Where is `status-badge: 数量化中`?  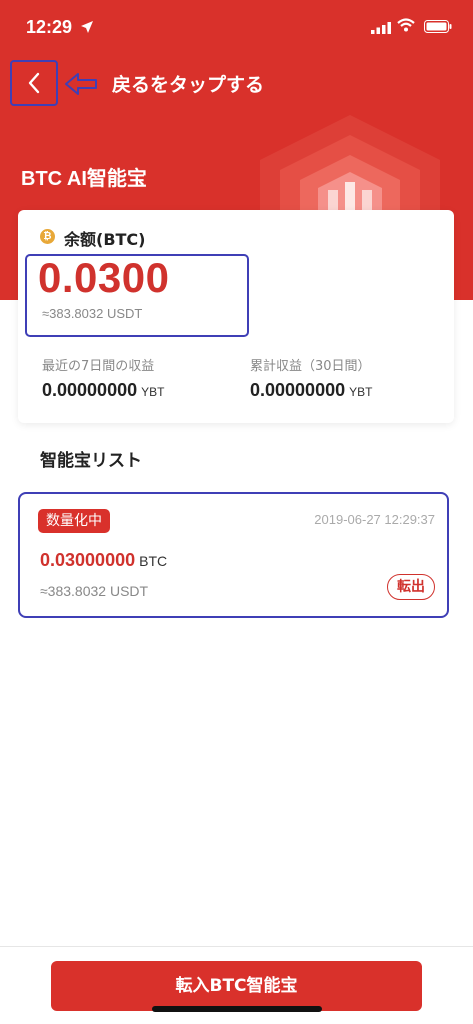
status-badge: 数量化中 is located at coordinates (74, 521).